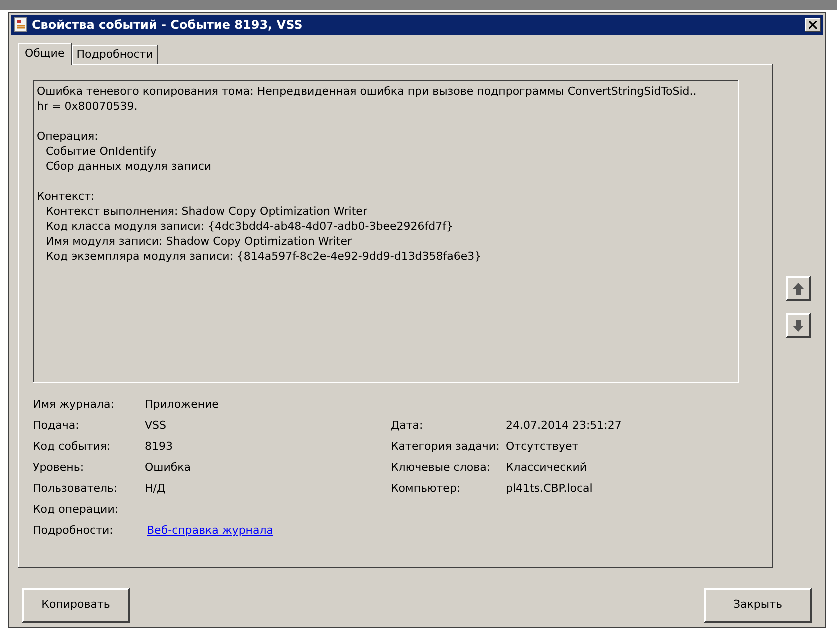  Describe the element at coordinates (21, 25) in the screenshot. I see `event-icon` at that location.